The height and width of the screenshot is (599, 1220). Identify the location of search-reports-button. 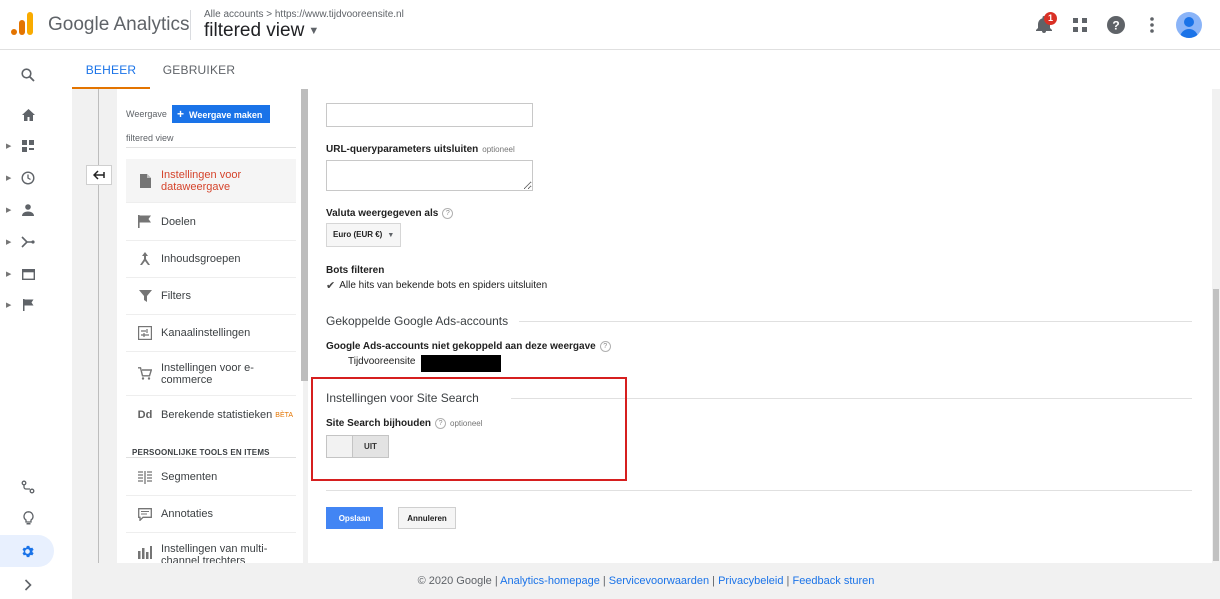
(28, 75).